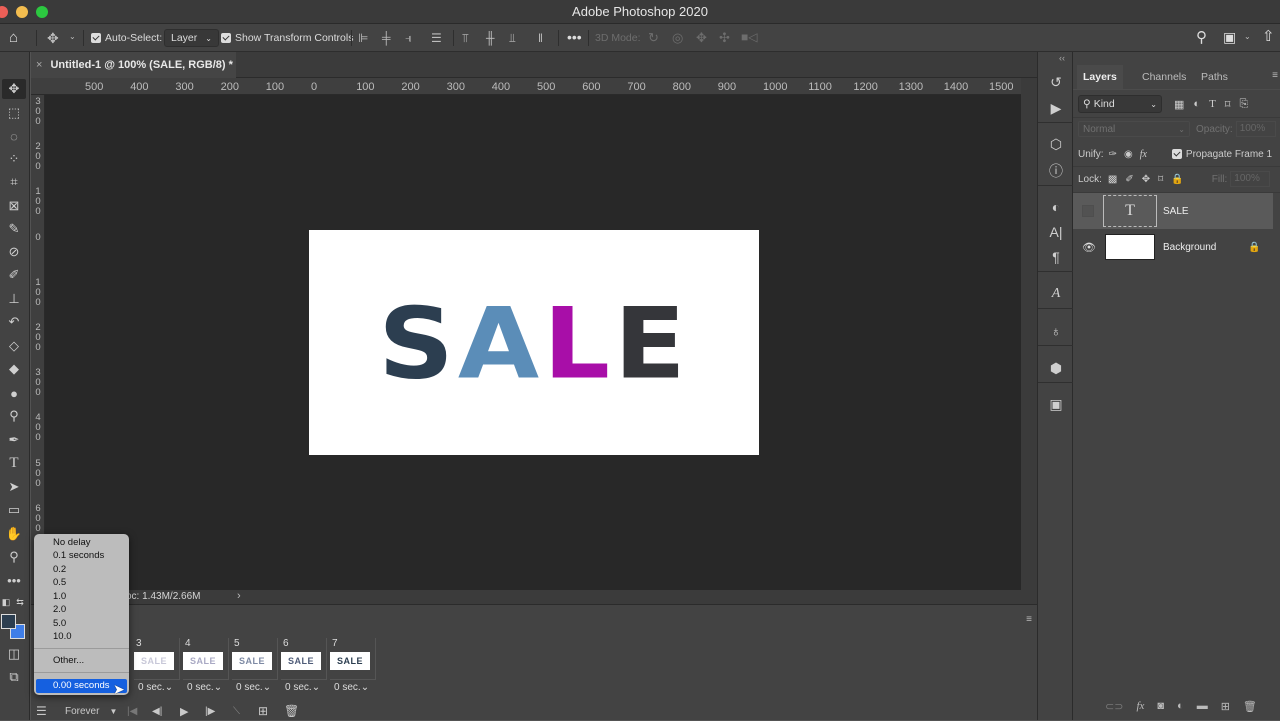  I want to click on show-transform-controls-checkbox: Show Transform Controls, so click(287, 38).